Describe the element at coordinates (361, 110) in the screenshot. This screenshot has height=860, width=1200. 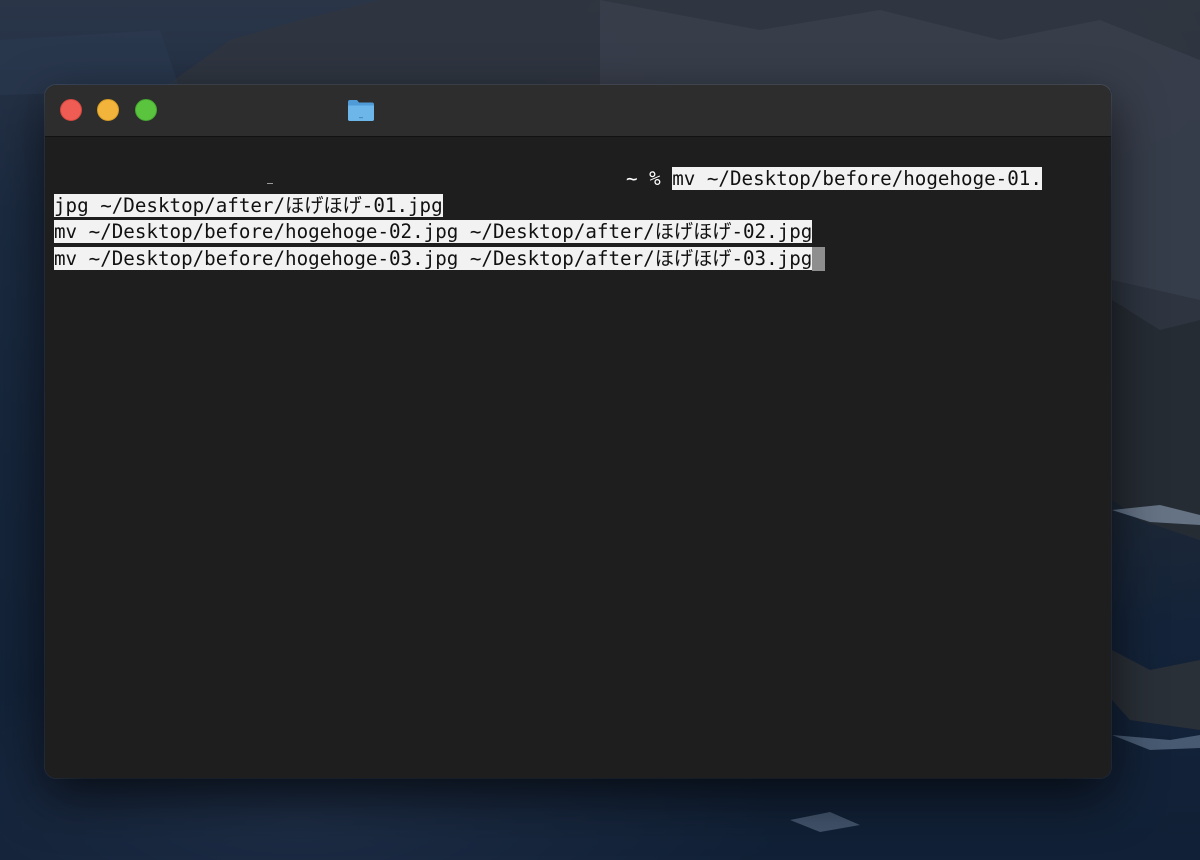
I see `folder-icon` at that location.